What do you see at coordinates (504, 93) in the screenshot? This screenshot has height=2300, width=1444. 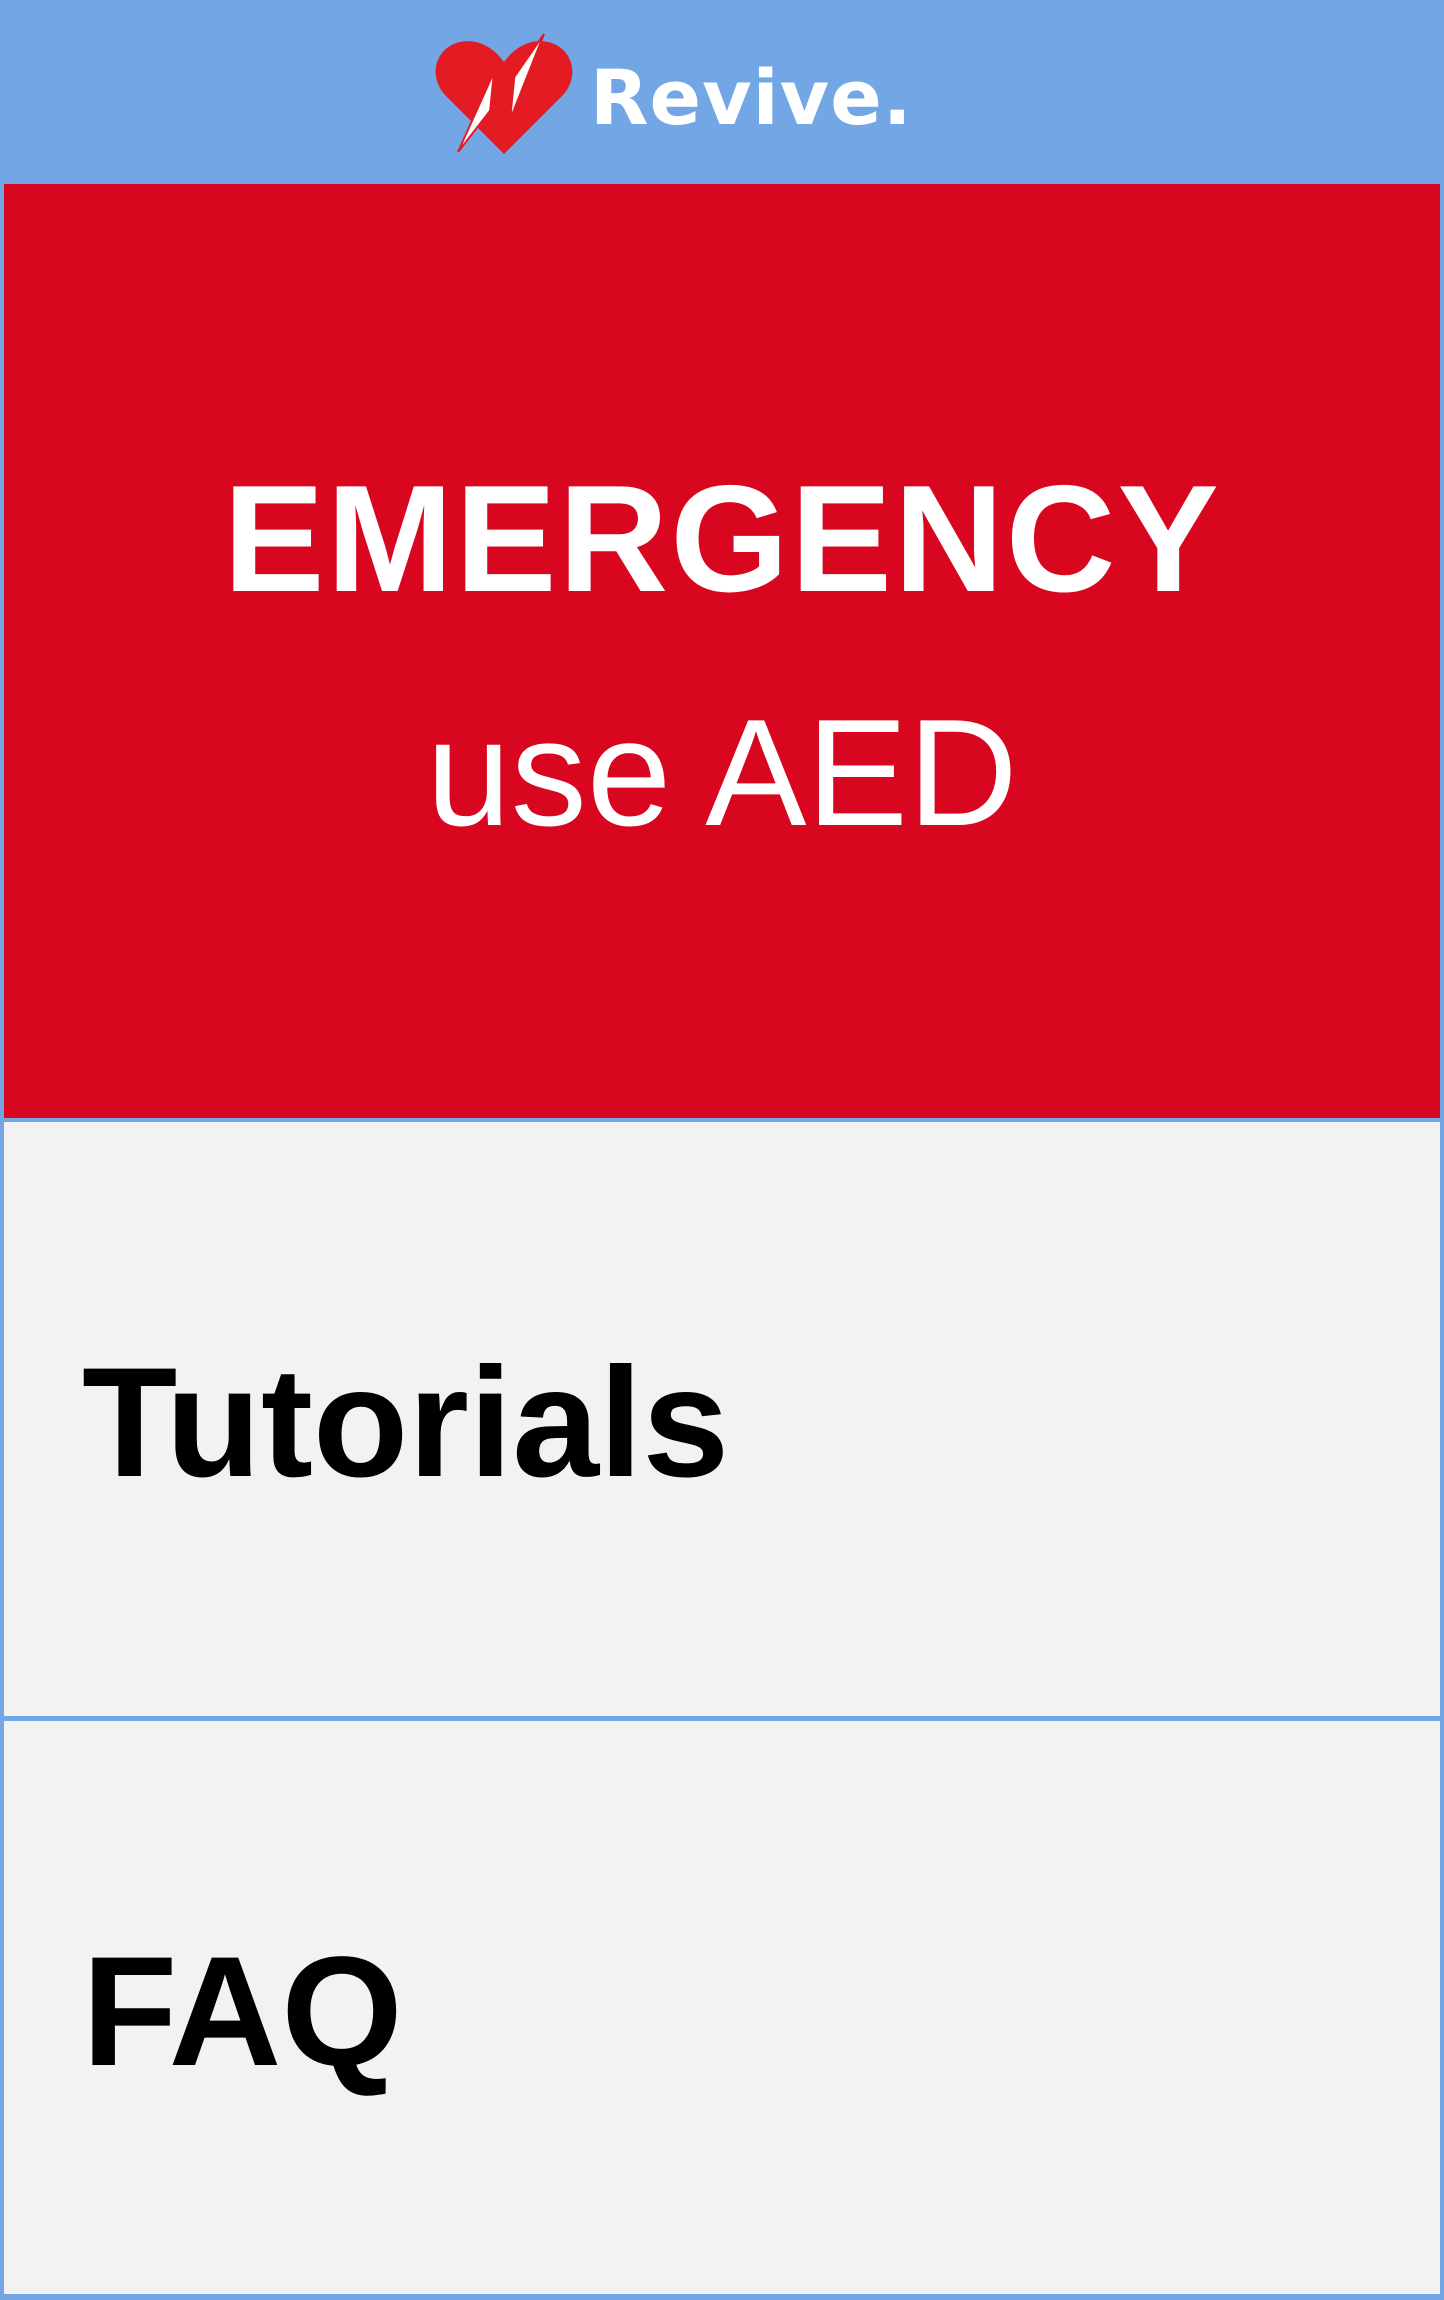 I see `heart-lightning-icon` at bounding box center [504, 93].